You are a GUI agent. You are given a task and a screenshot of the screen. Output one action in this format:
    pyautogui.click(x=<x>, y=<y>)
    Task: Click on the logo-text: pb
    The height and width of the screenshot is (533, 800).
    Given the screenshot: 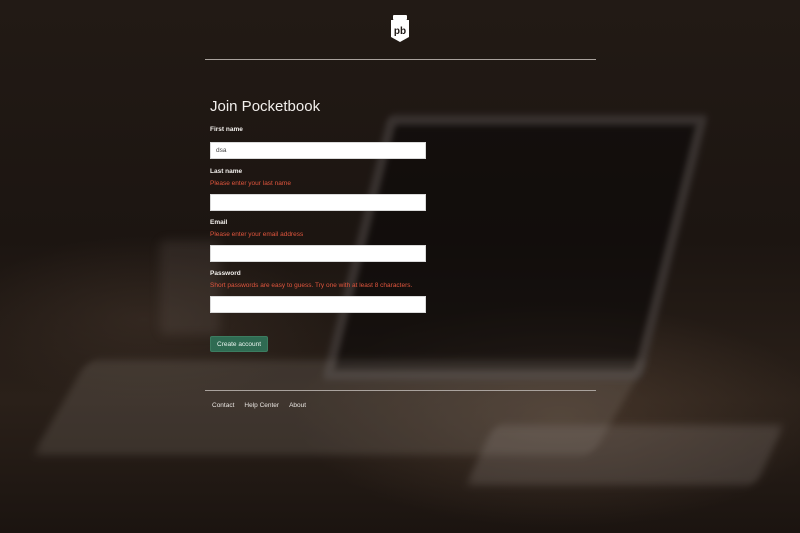 What is the action you would take?
    pyautogui.click(x=400, y=31)
    